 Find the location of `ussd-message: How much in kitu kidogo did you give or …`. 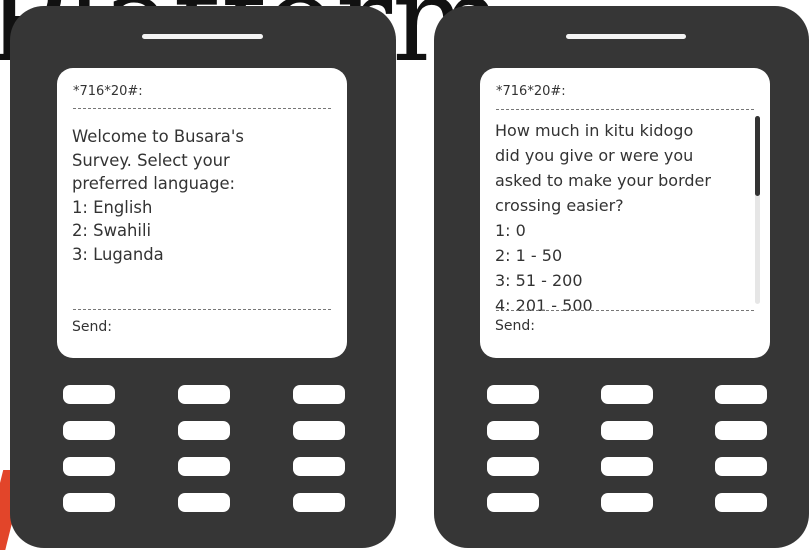

ussd-message: How much in kitu kidogo did you give or … is located at coordinates (621, 218).